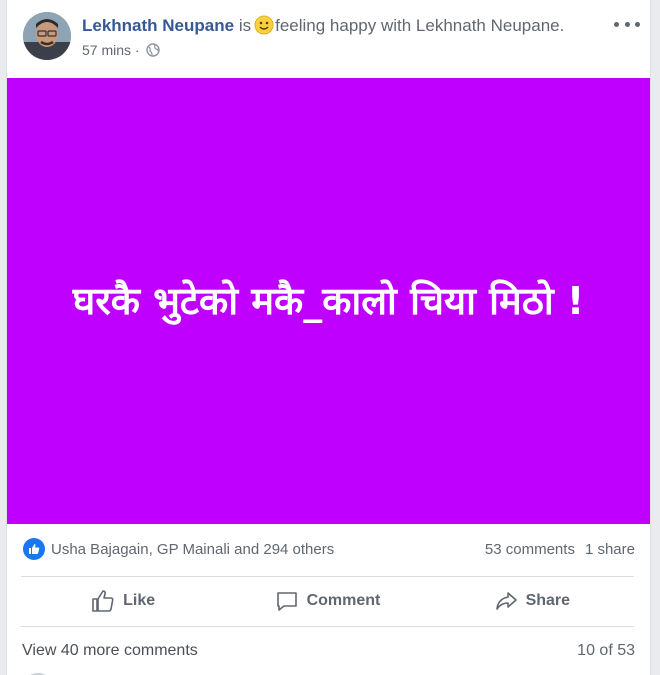 The image size is (660, 675). I want to click on status-text: घरकै भुटेको मकै_कालो चिया मिठो !, so click(328, 301).